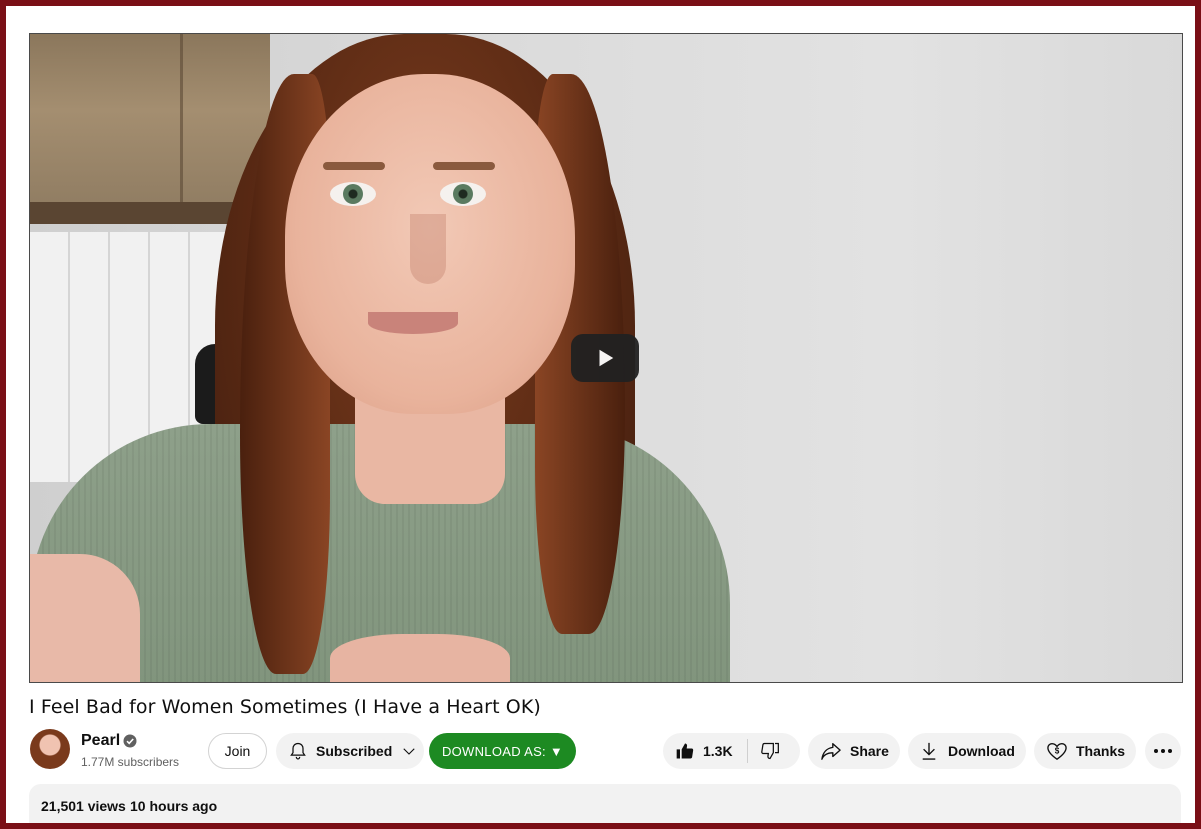  Describe the element at coordinates (747, 751) in the screenshot. I see `like-divider` at that location.